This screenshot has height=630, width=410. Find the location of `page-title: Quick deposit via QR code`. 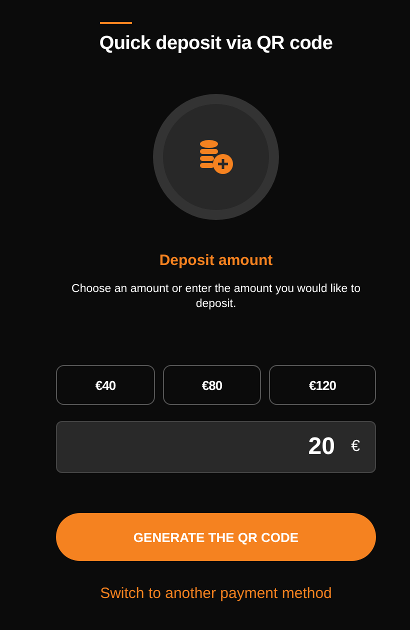

page-title: Quick deposit via QR code is located at coordinates (216, 44).